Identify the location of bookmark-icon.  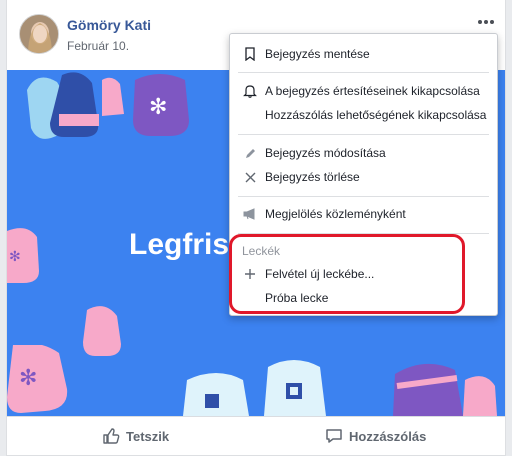
(250, 54).